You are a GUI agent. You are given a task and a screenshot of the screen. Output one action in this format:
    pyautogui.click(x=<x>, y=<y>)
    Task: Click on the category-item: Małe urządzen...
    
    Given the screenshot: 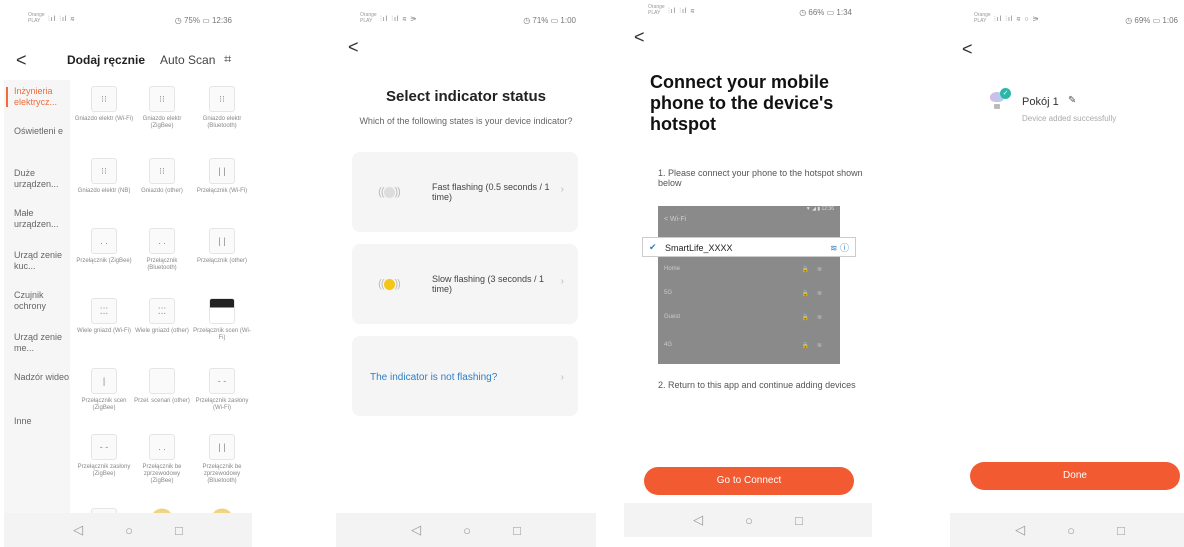 What is the action you would take?
    pyautogui.click(x=42, y=219)
    